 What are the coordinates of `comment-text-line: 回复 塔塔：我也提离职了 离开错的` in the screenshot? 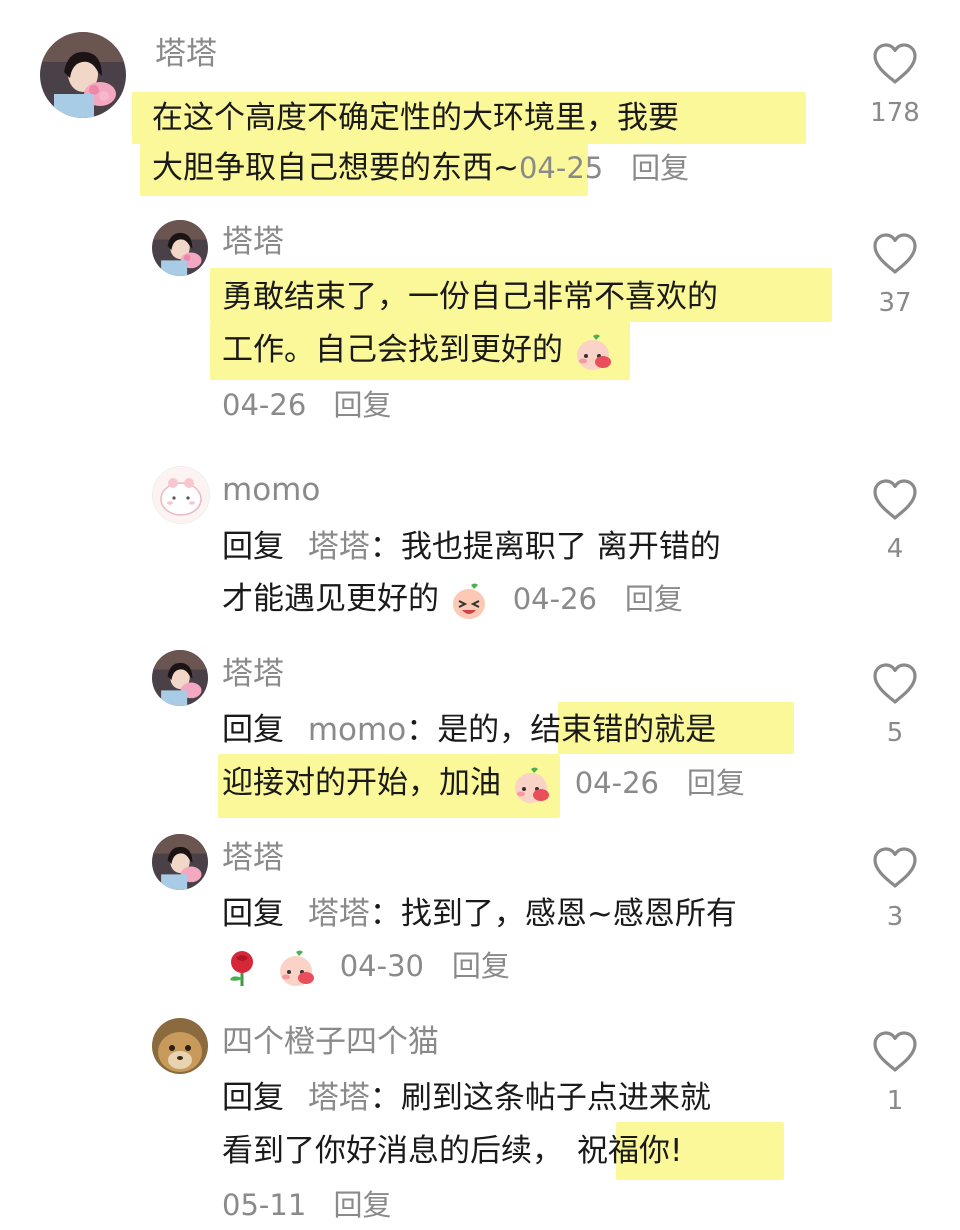 It's located at (471, 547).